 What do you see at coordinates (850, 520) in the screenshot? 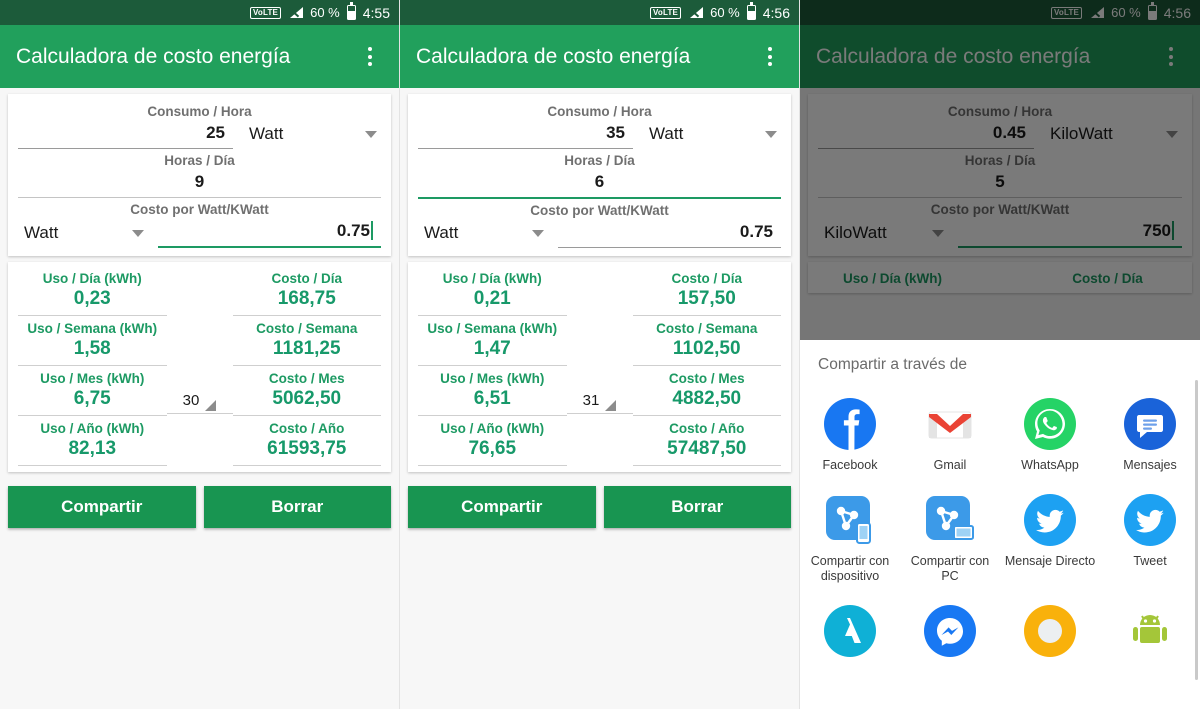
I see `share-device-icon` at bounding box center [850, 520].